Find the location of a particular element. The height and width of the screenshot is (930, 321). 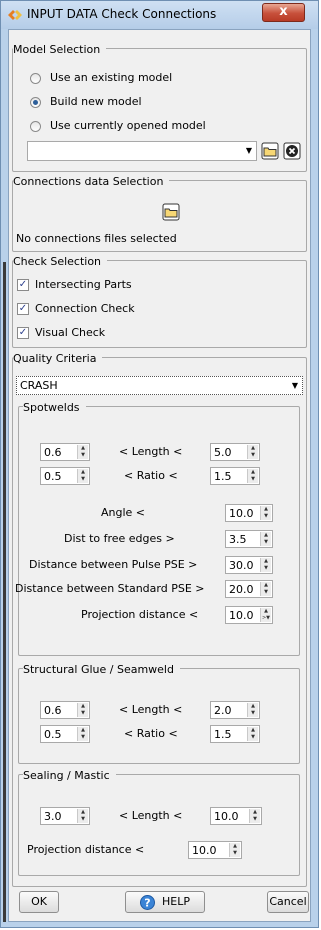

checkbox-label: Intersecting Parts is located at coordinates (83, 284).